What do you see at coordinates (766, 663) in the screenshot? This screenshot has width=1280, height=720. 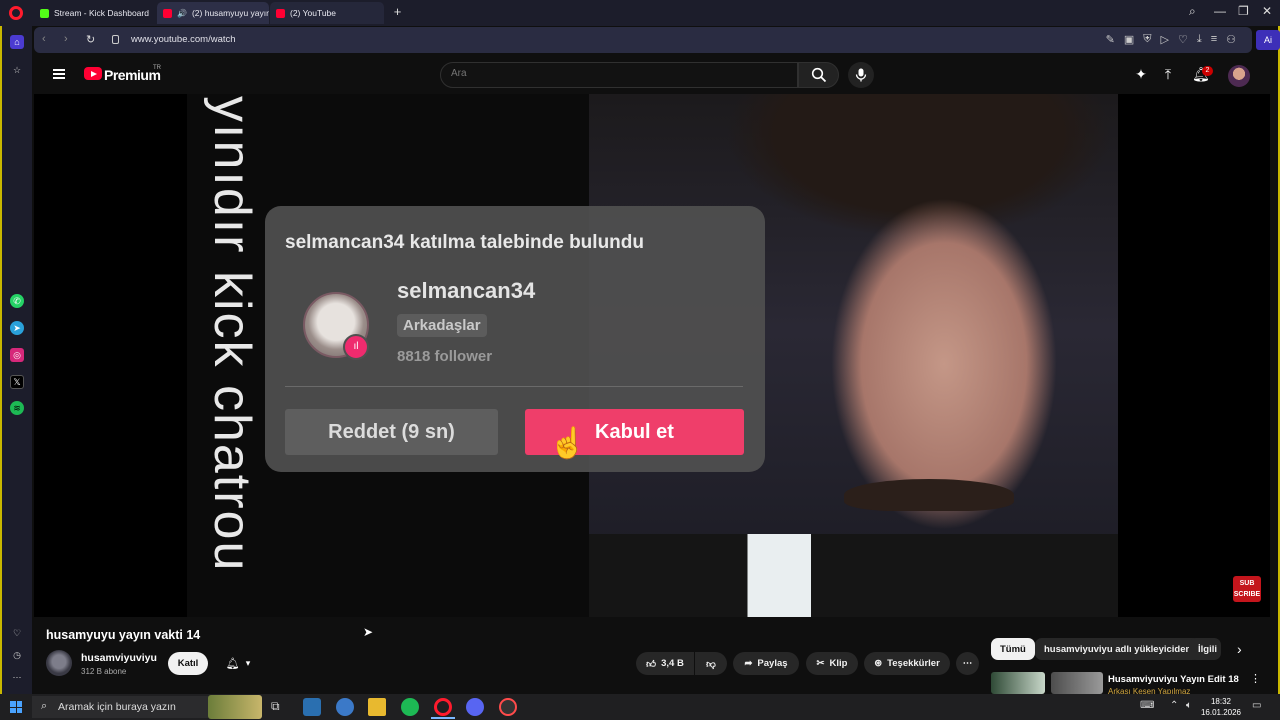 I see `share-button: ➦ Paylaş` at bounding box center [766, 663].